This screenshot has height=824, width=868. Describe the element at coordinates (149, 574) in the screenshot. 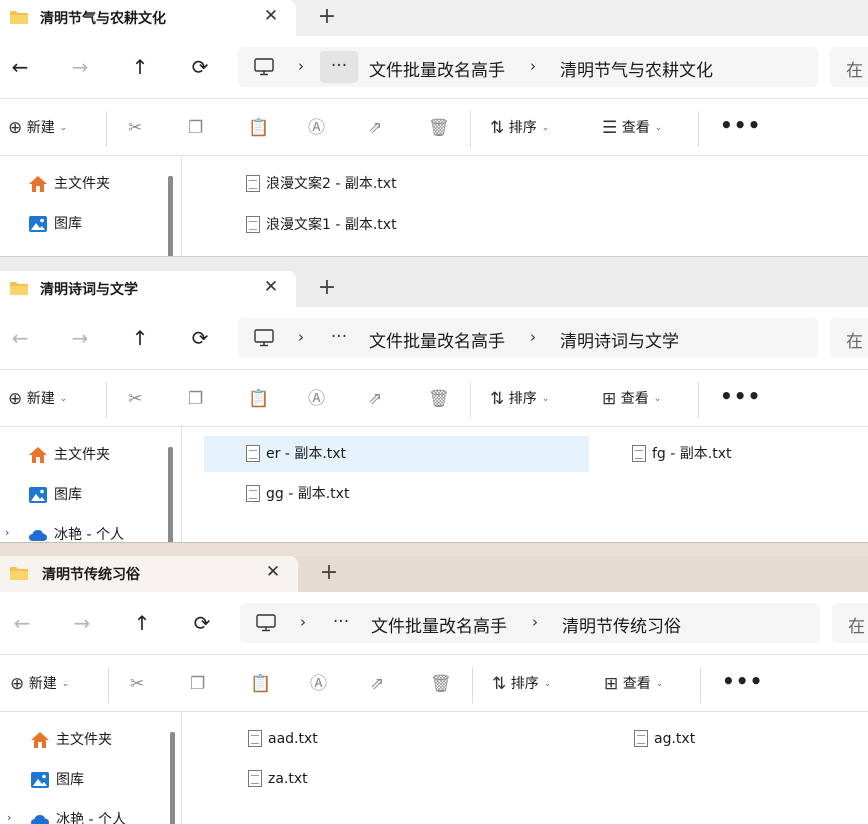

I see `tab-active: 清明节传统习俗 ✕` at that location.